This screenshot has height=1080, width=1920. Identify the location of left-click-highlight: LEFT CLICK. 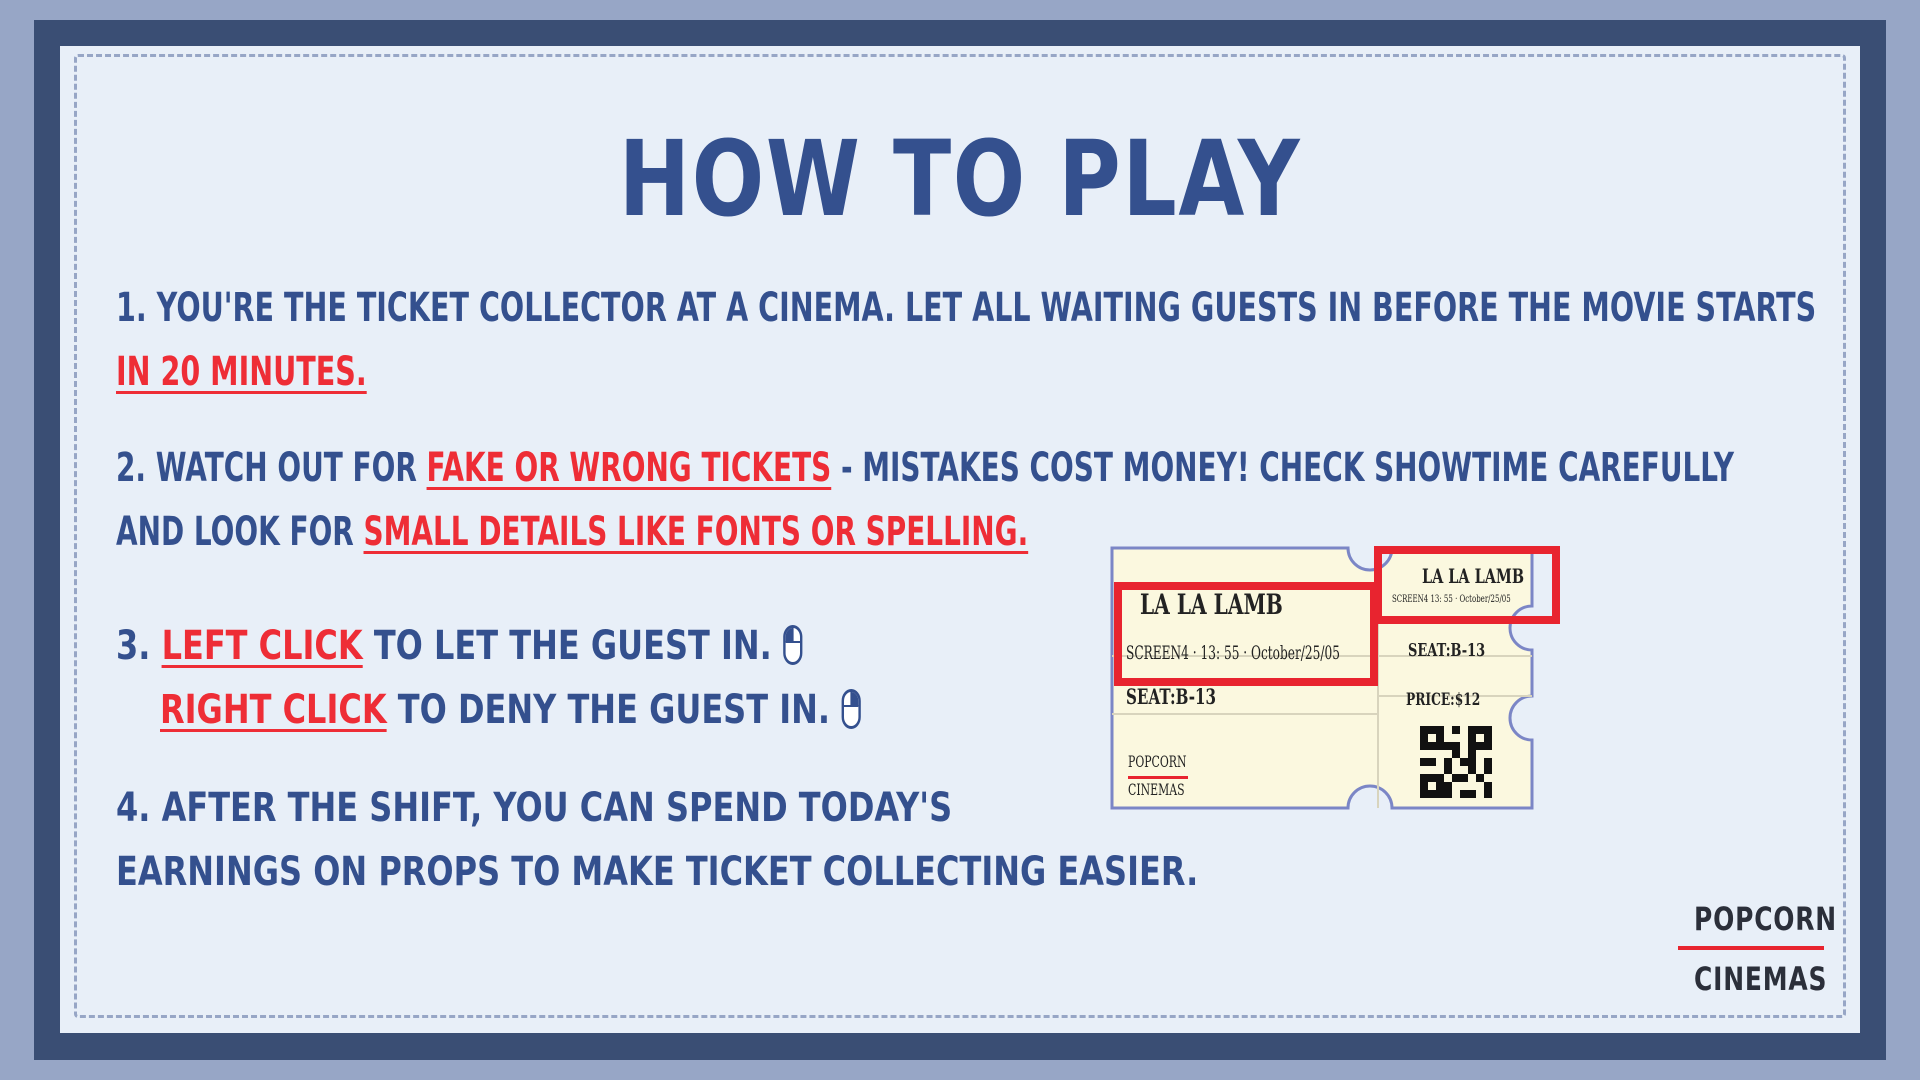
(262, 646).